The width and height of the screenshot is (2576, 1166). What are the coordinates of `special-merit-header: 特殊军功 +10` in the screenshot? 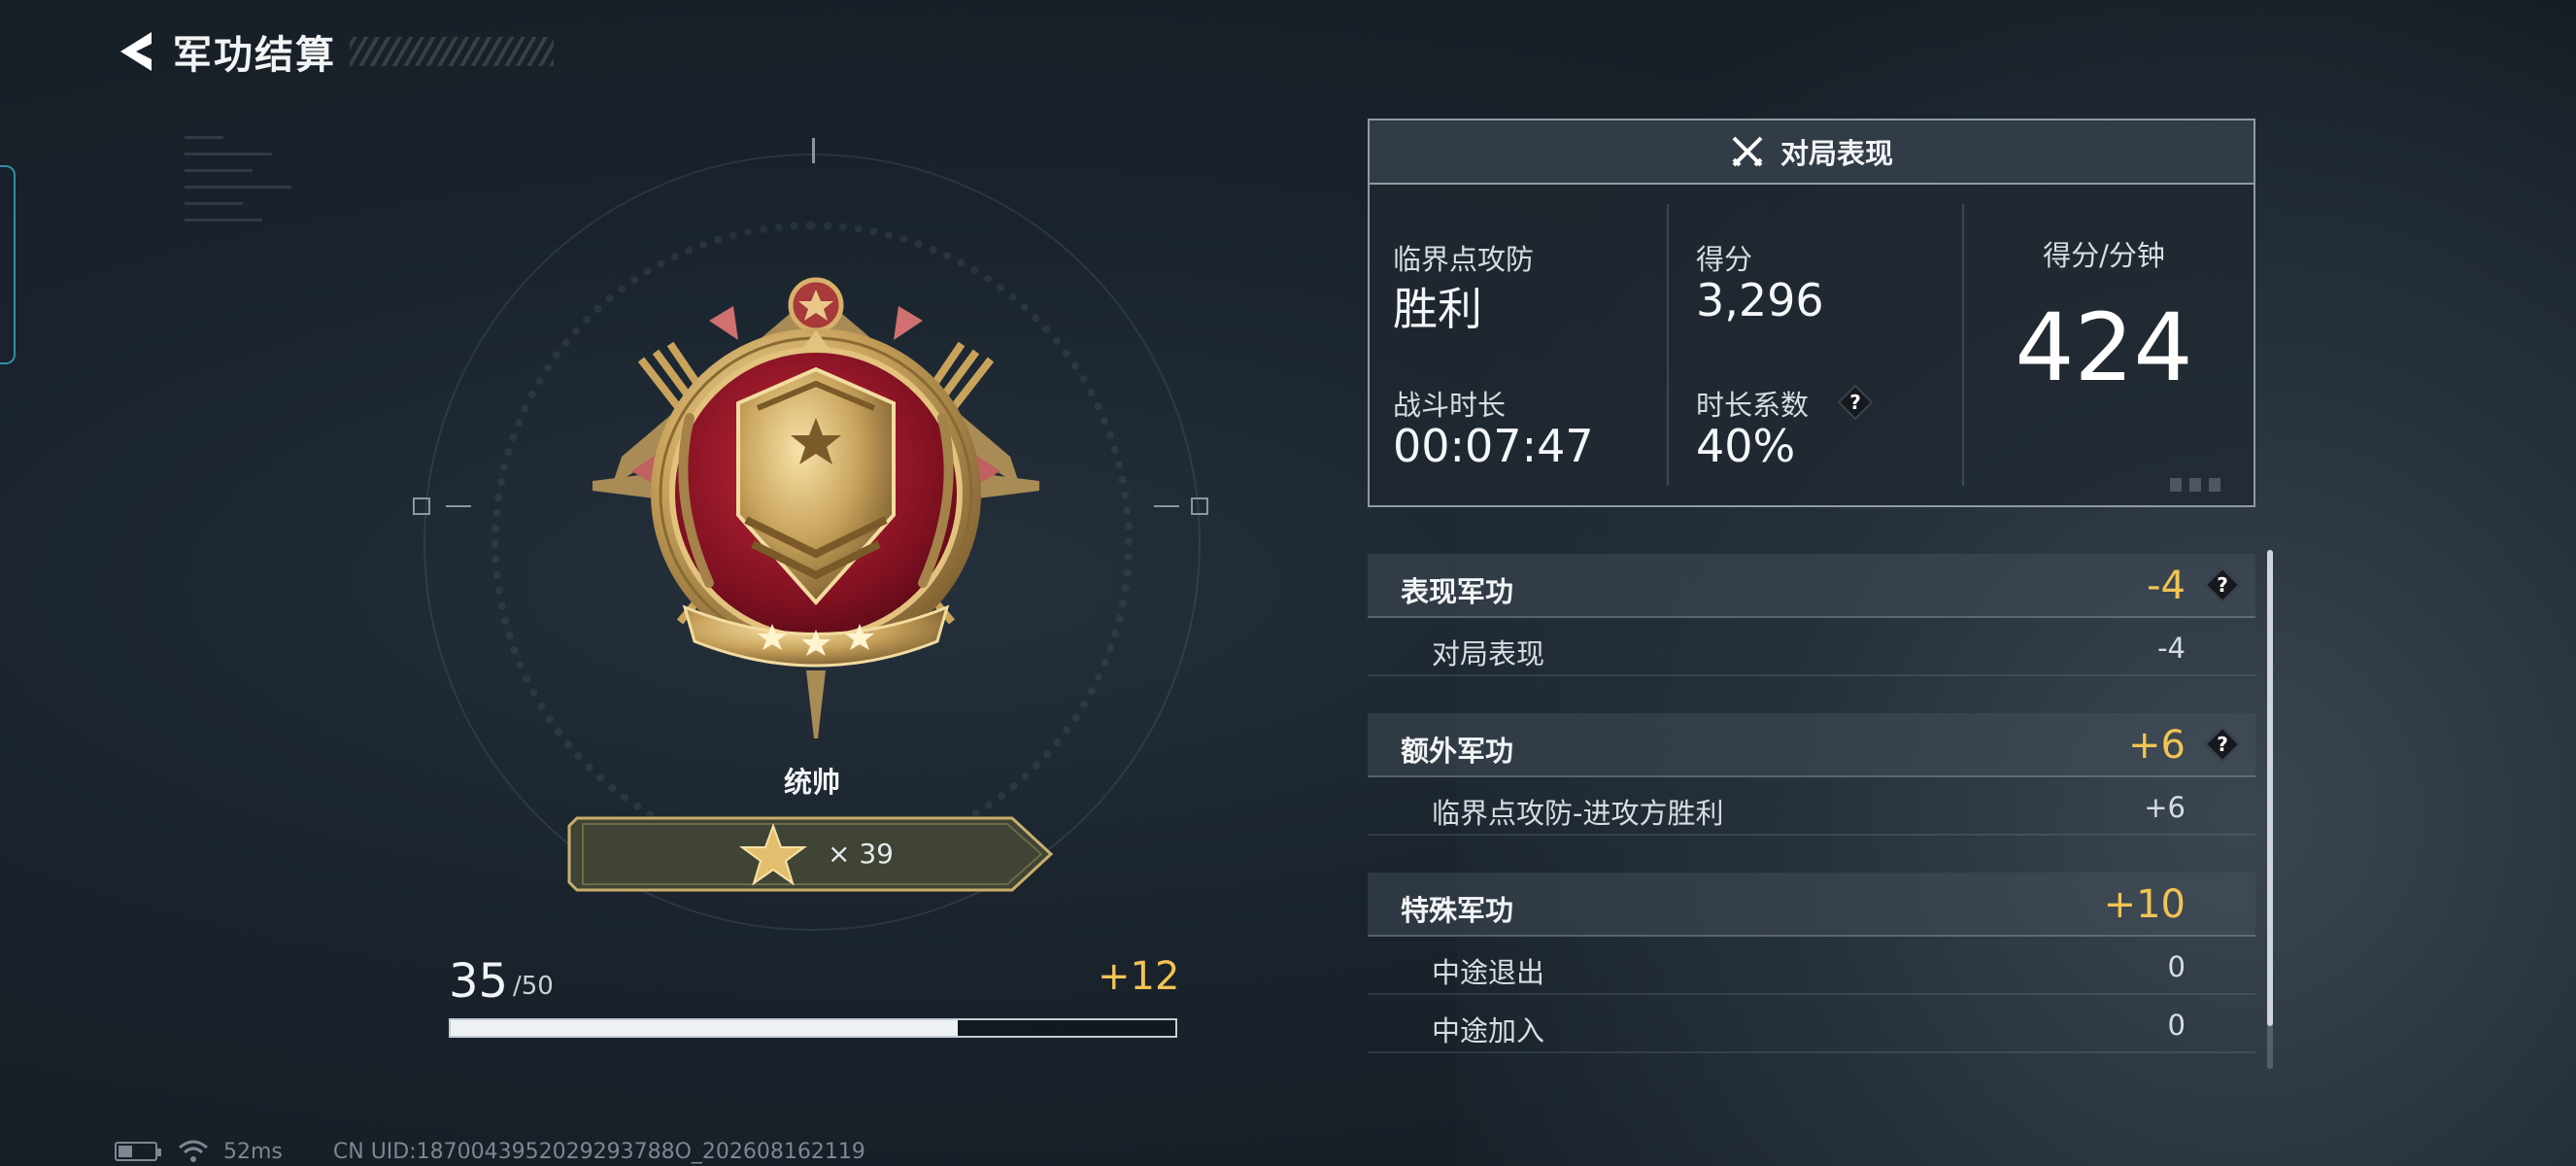 It's located at (1811, 905).